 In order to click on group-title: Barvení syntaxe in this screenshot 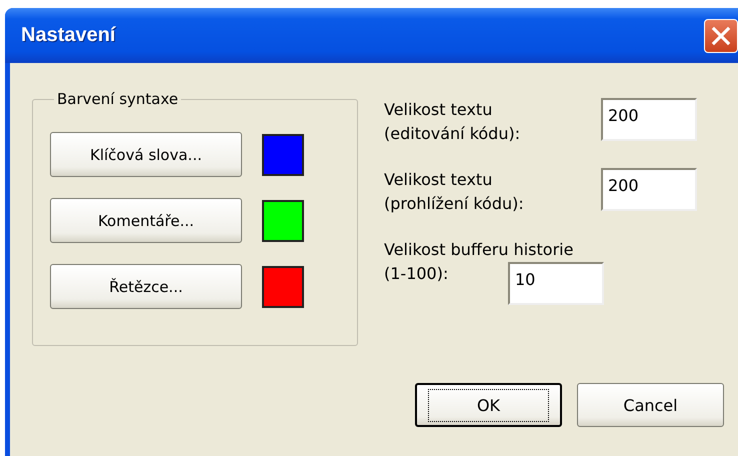, I will do `click(118, 99)`.